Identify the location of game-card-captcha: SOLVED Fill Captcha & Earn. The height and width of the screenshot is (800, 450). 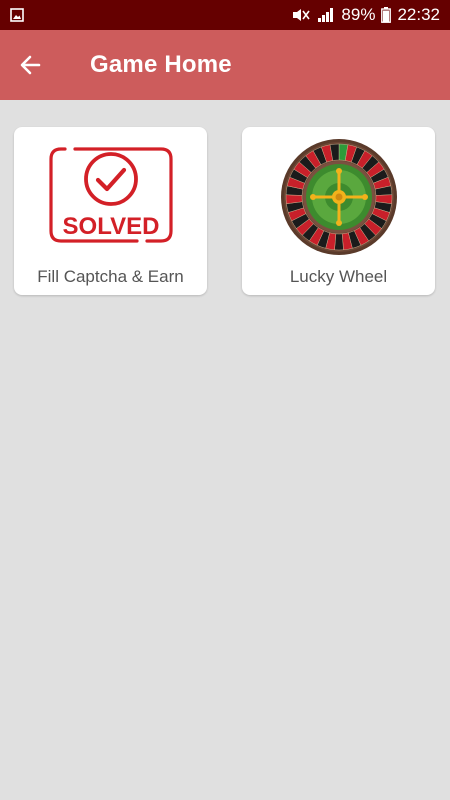
(110, 211).